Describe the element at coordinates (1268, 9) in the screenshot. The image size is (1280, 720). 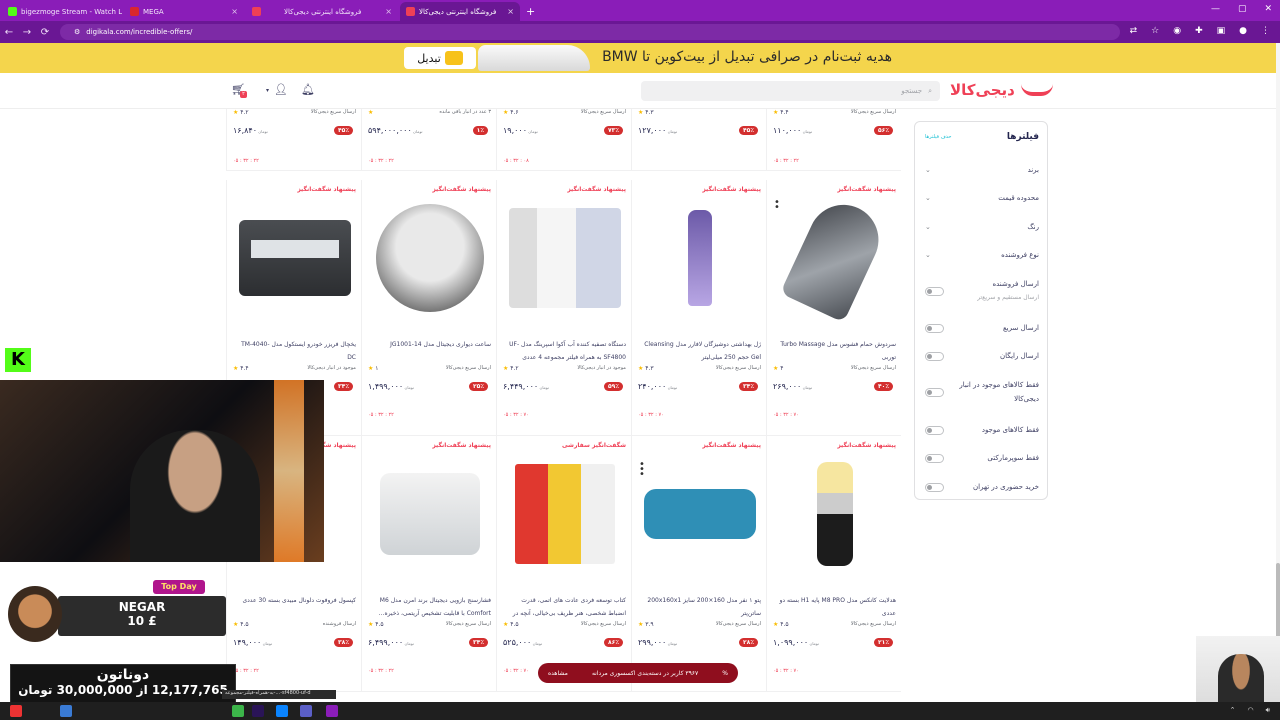
I see `close-window-icon: ✕` at that location.